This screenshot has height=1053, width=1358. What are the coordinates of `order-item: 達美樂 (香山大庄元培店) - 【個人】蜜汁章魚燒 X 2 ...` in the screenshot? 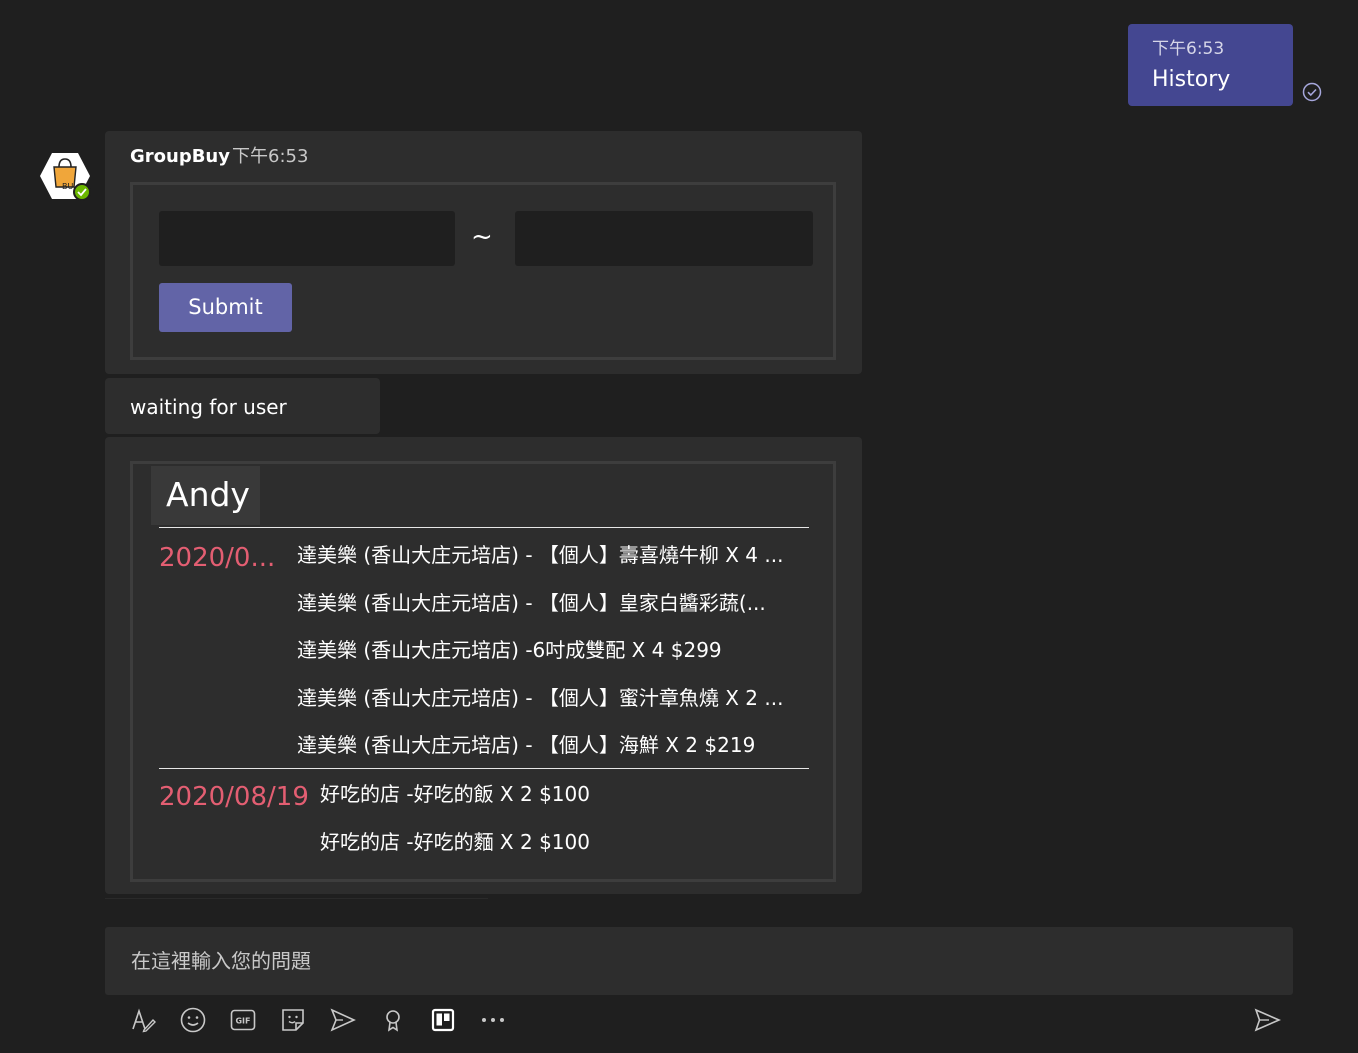 It's located at (540, 698).